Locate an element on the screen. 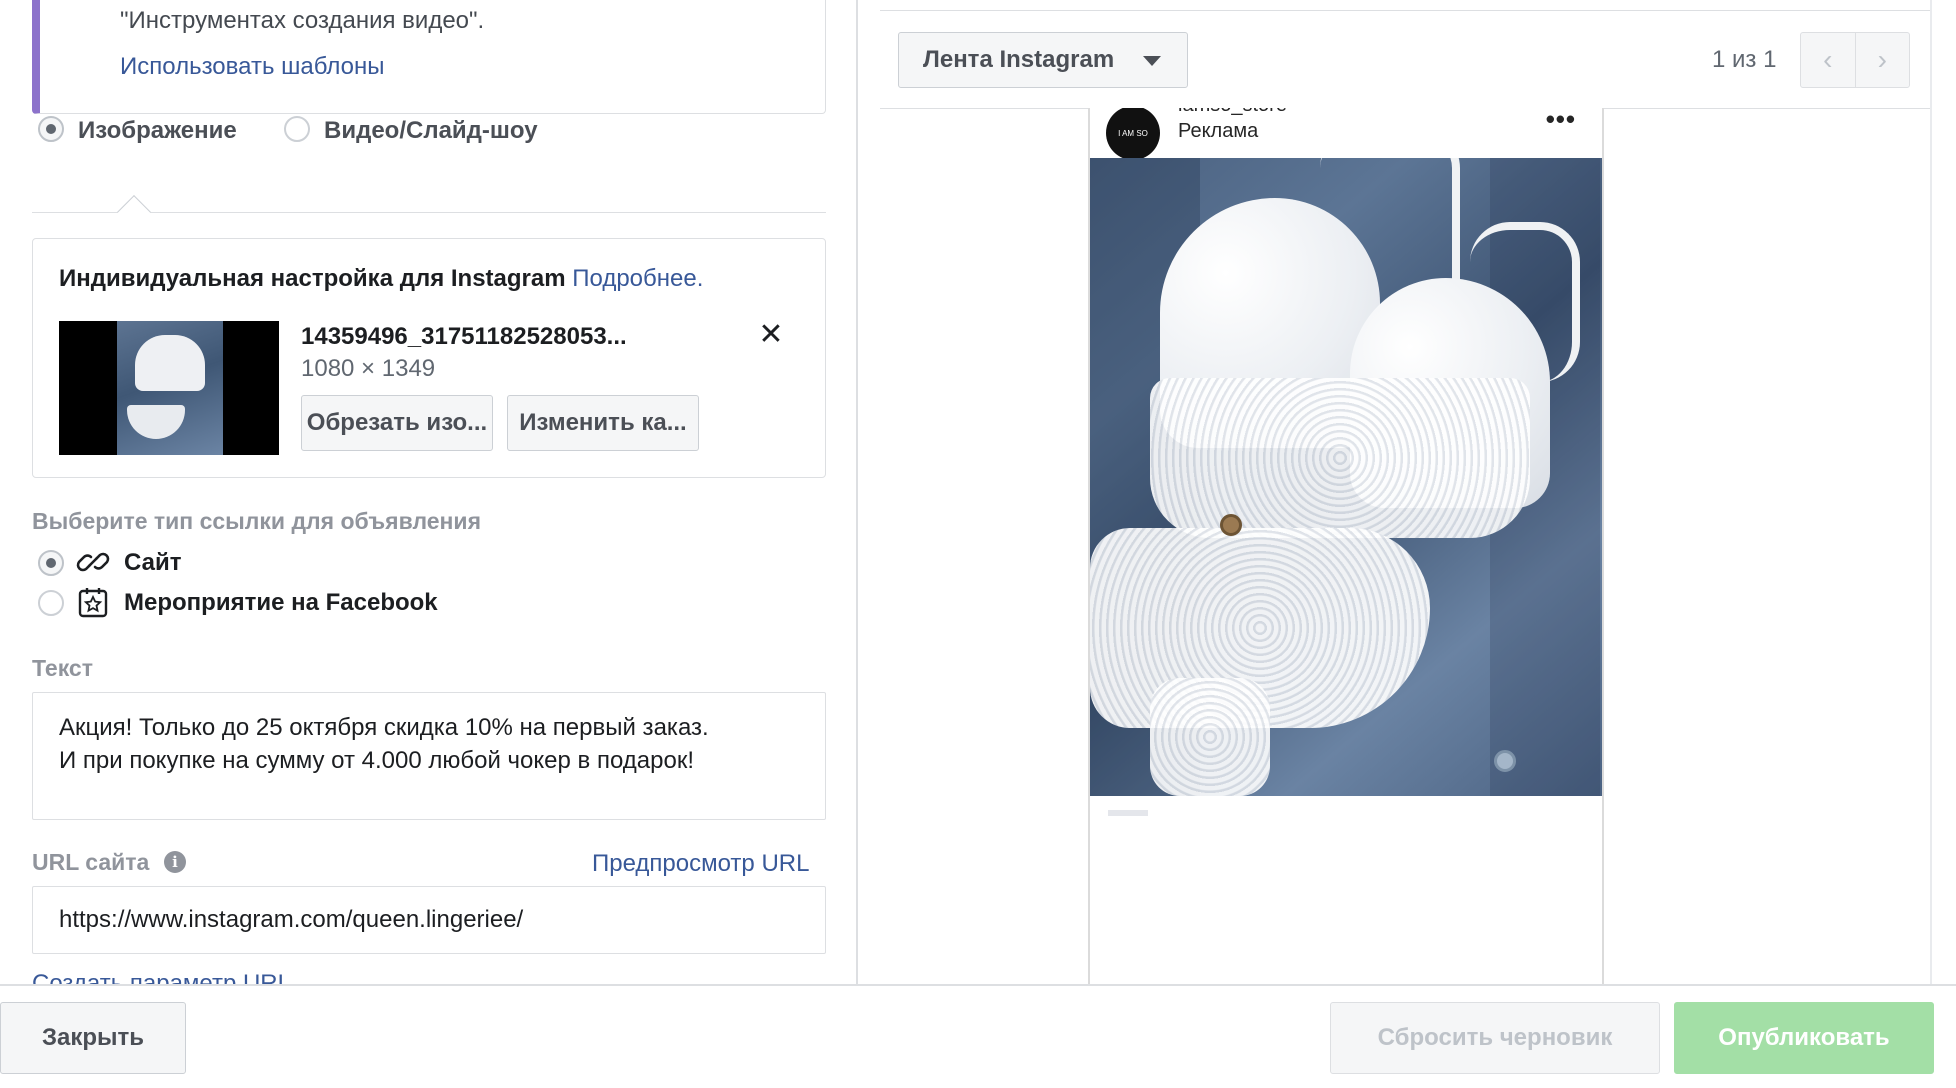  learn-more-link: Подробнее. is located at coordinates (637, 278).